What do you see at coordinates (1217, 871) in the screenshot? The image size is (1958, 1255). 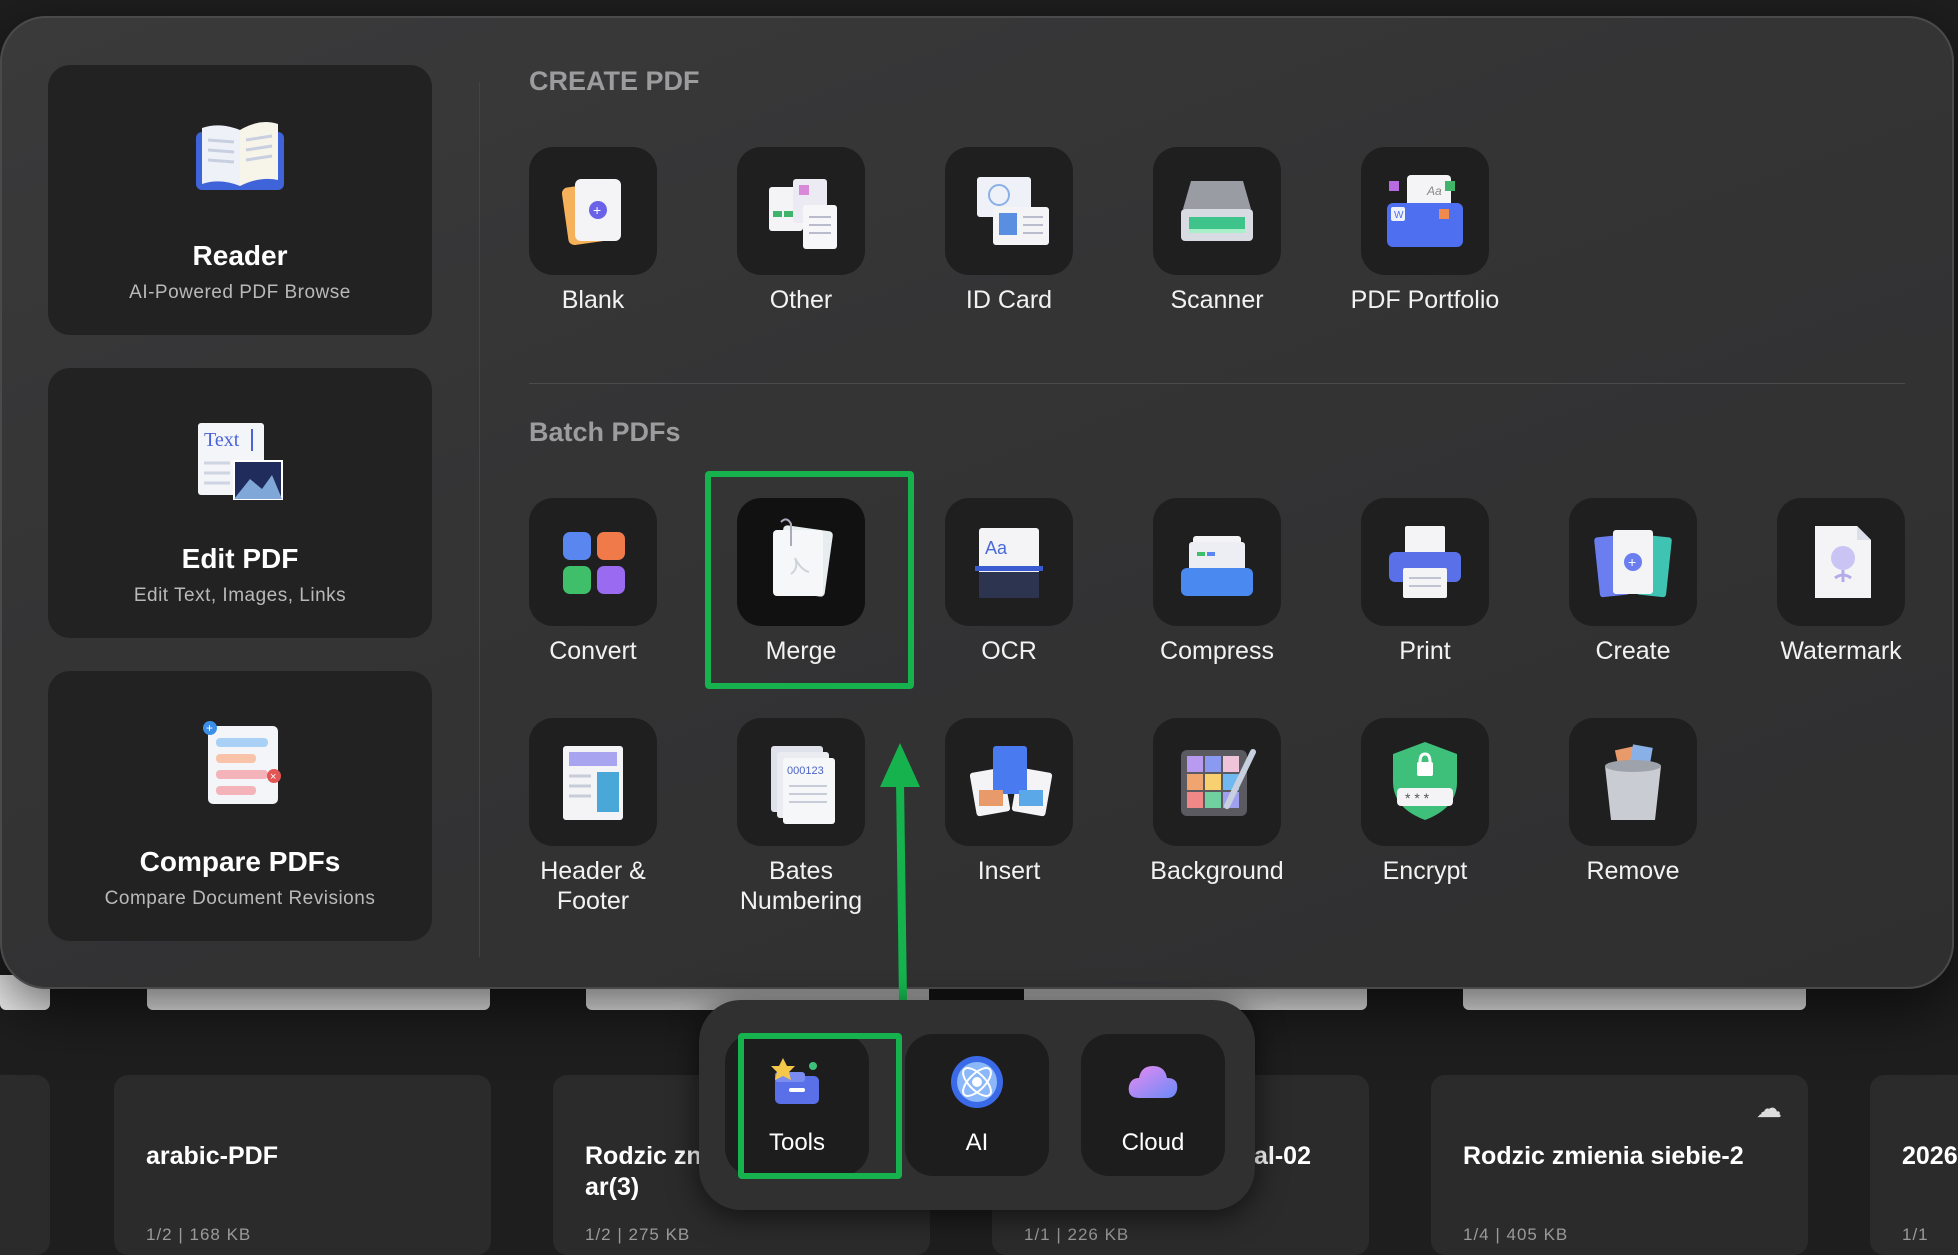 I see `tool-label: Background` at bounding box center [1217, 871].